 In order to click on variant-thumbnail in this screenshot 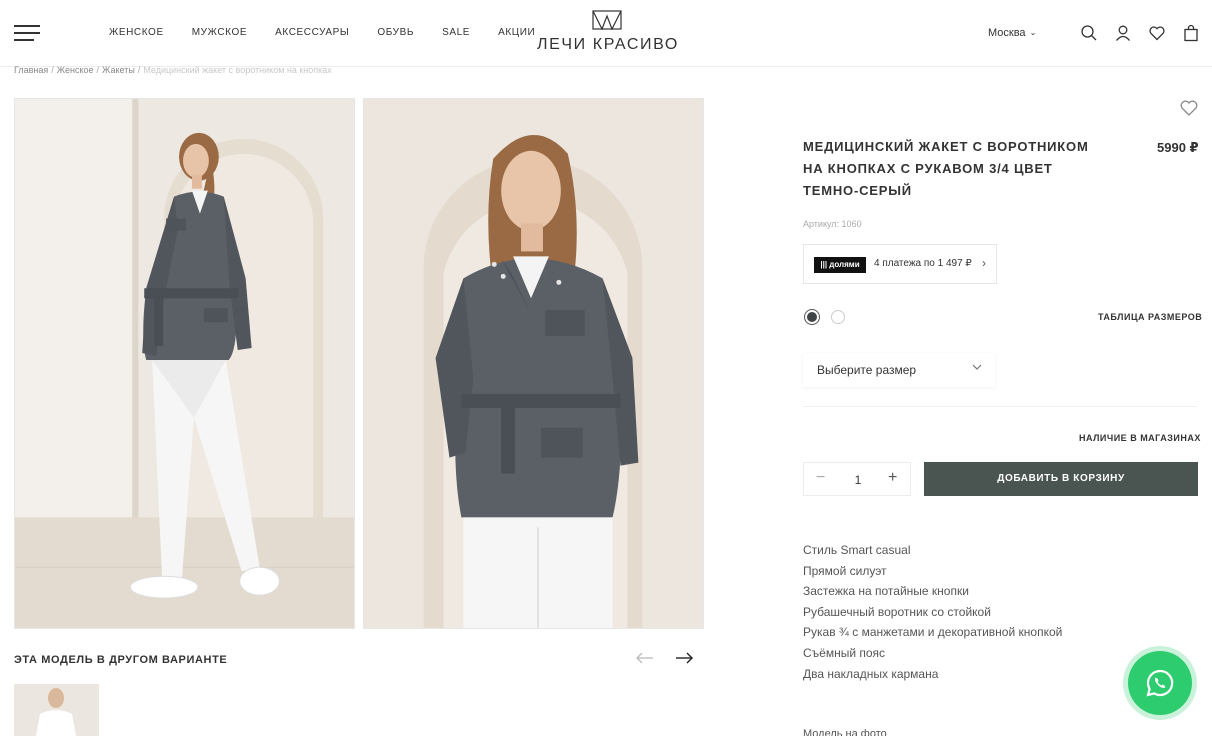, I will do `click(56, 710)`.